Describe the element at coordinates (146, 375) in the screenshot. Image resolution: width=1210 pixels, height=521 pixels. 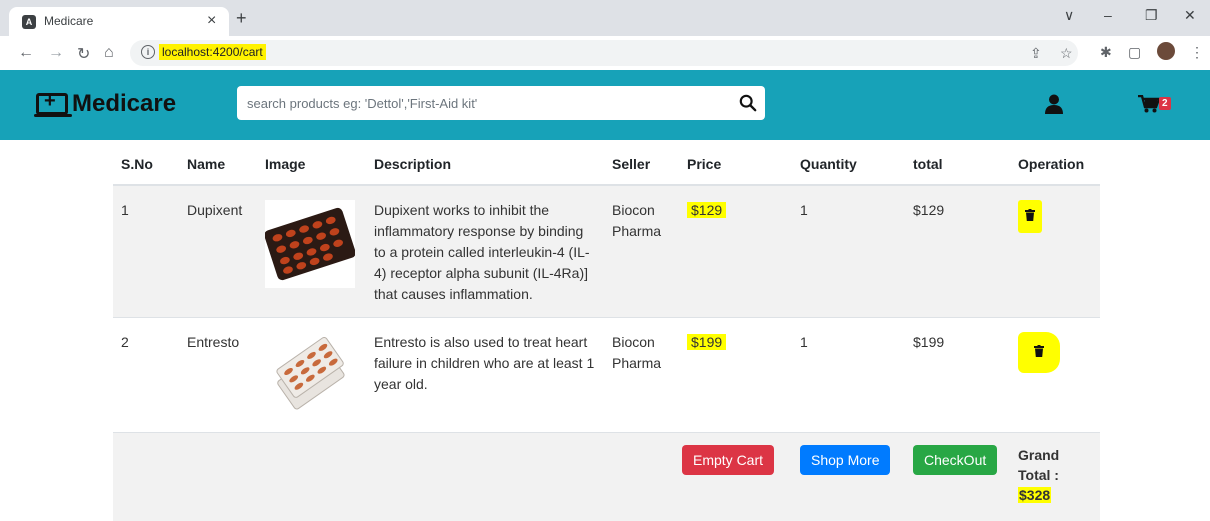
I see `row-sno: 2` at that location.